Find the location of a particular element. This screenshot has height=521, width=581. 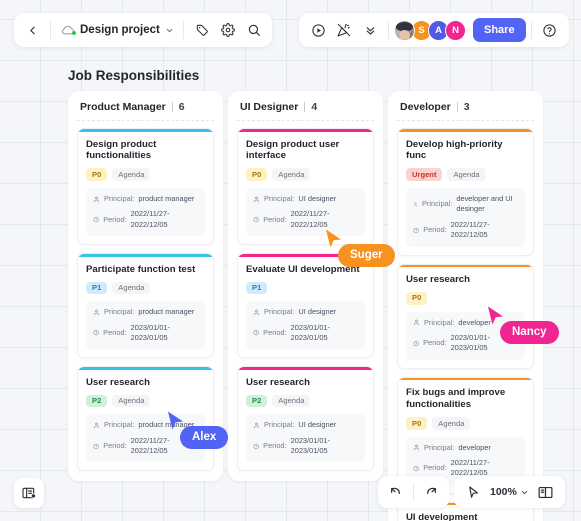

cursor-label: Suger is located at coordinates (366, 255).